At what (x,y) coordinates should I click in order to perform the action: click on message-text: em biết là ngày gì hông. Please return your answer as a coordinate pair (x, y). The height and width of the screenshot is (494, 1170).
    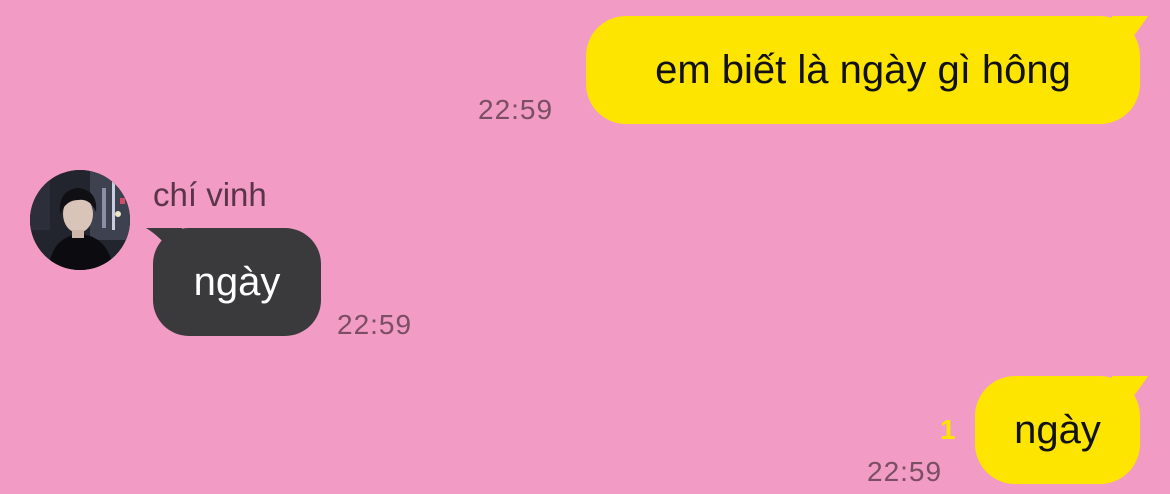
    Looking at the image, I should click on (863, 69).